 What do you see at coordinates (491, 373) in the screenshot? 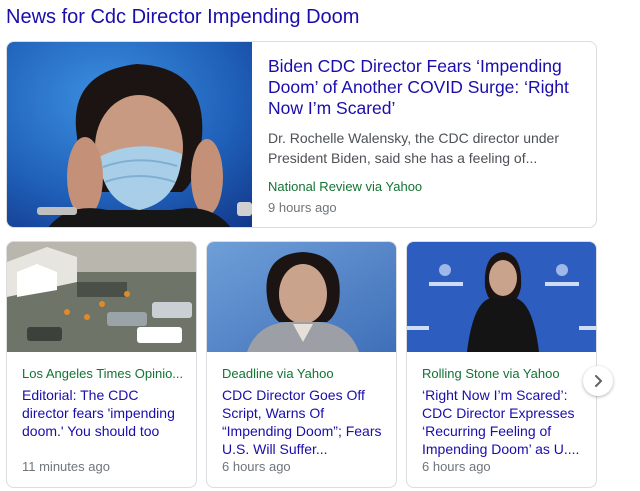
I see `story-source: Rolling Stone via Yahoo` at bounding box center [491, 373].